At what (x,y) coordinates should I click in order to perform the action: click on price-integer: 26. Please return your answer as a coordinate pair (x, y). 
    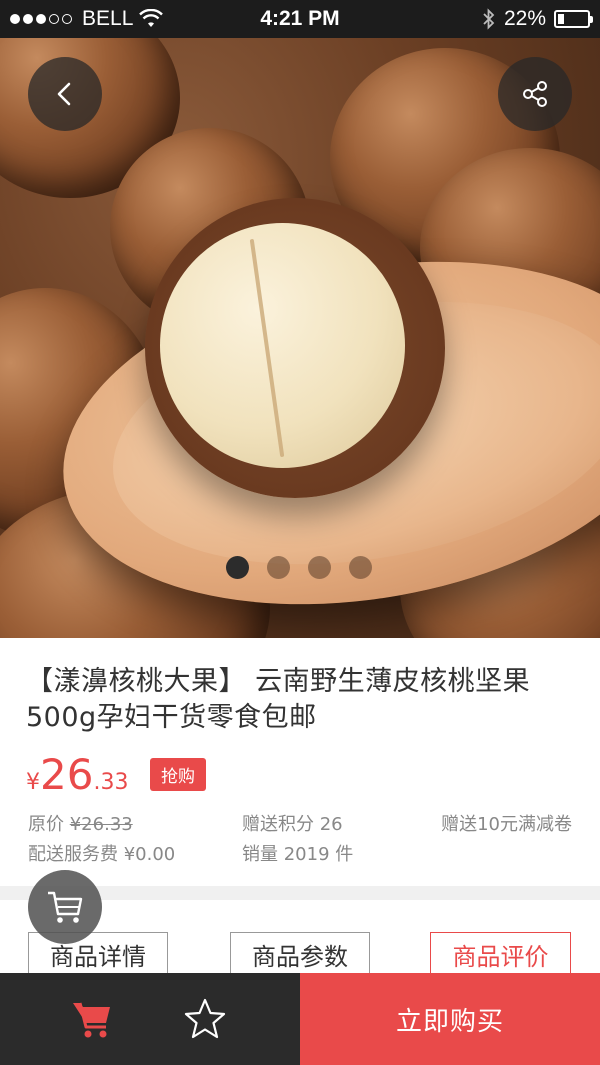
    Looking at the image, I should click on (67, 774).